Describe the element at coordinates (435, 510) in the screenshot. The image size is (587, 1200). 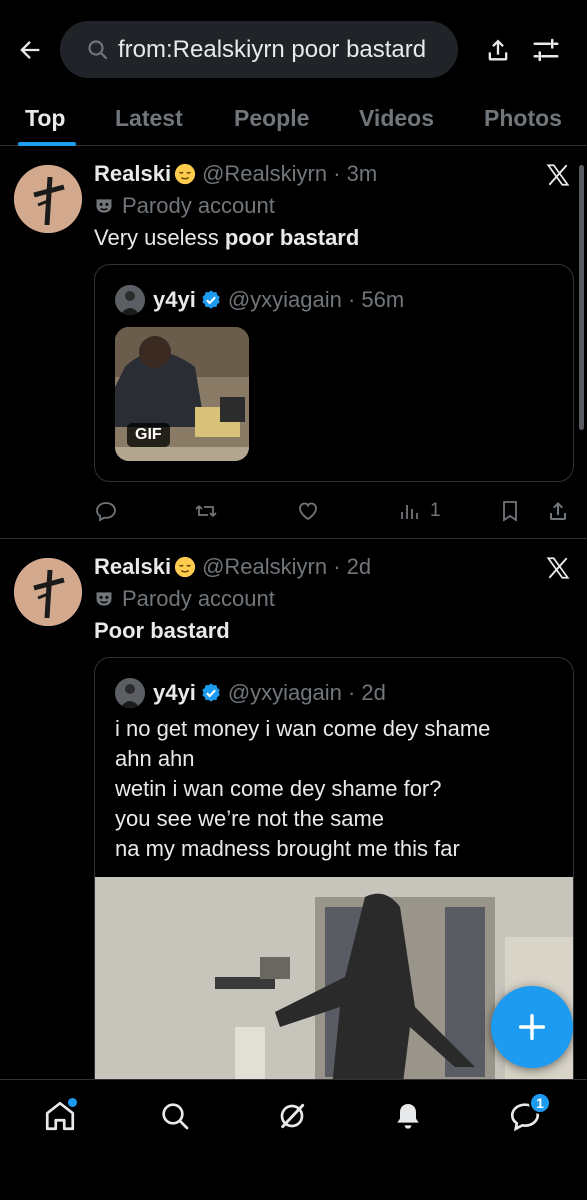
I see `views-count: 1` at that location.